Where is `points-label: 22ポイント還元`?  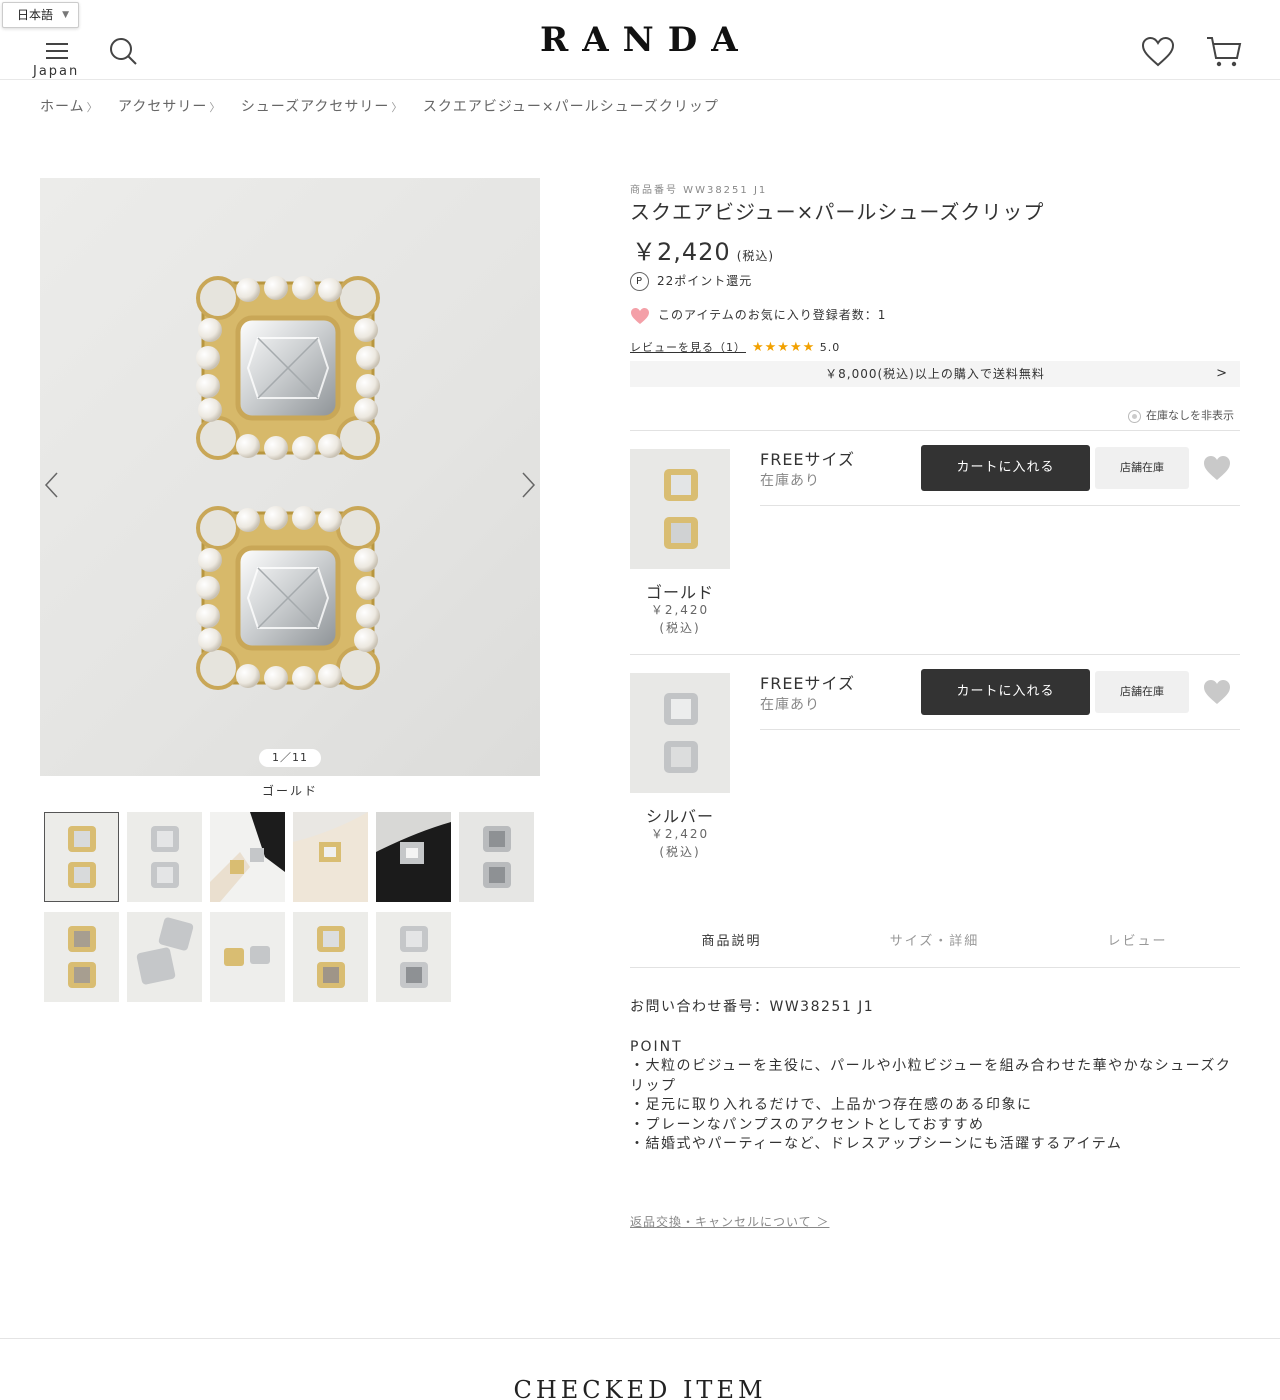 points-label: 22ポイント還元 is located at coordinates (705, 281).